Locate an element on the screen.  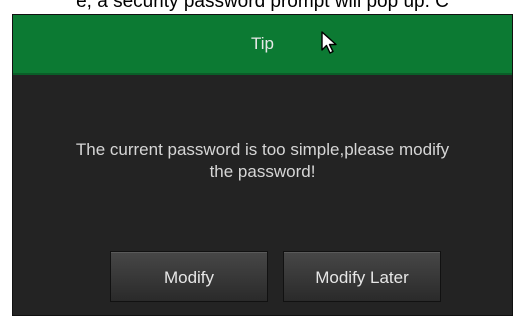
modify-later-button: Modify Later is located at coordinates (362, 276).